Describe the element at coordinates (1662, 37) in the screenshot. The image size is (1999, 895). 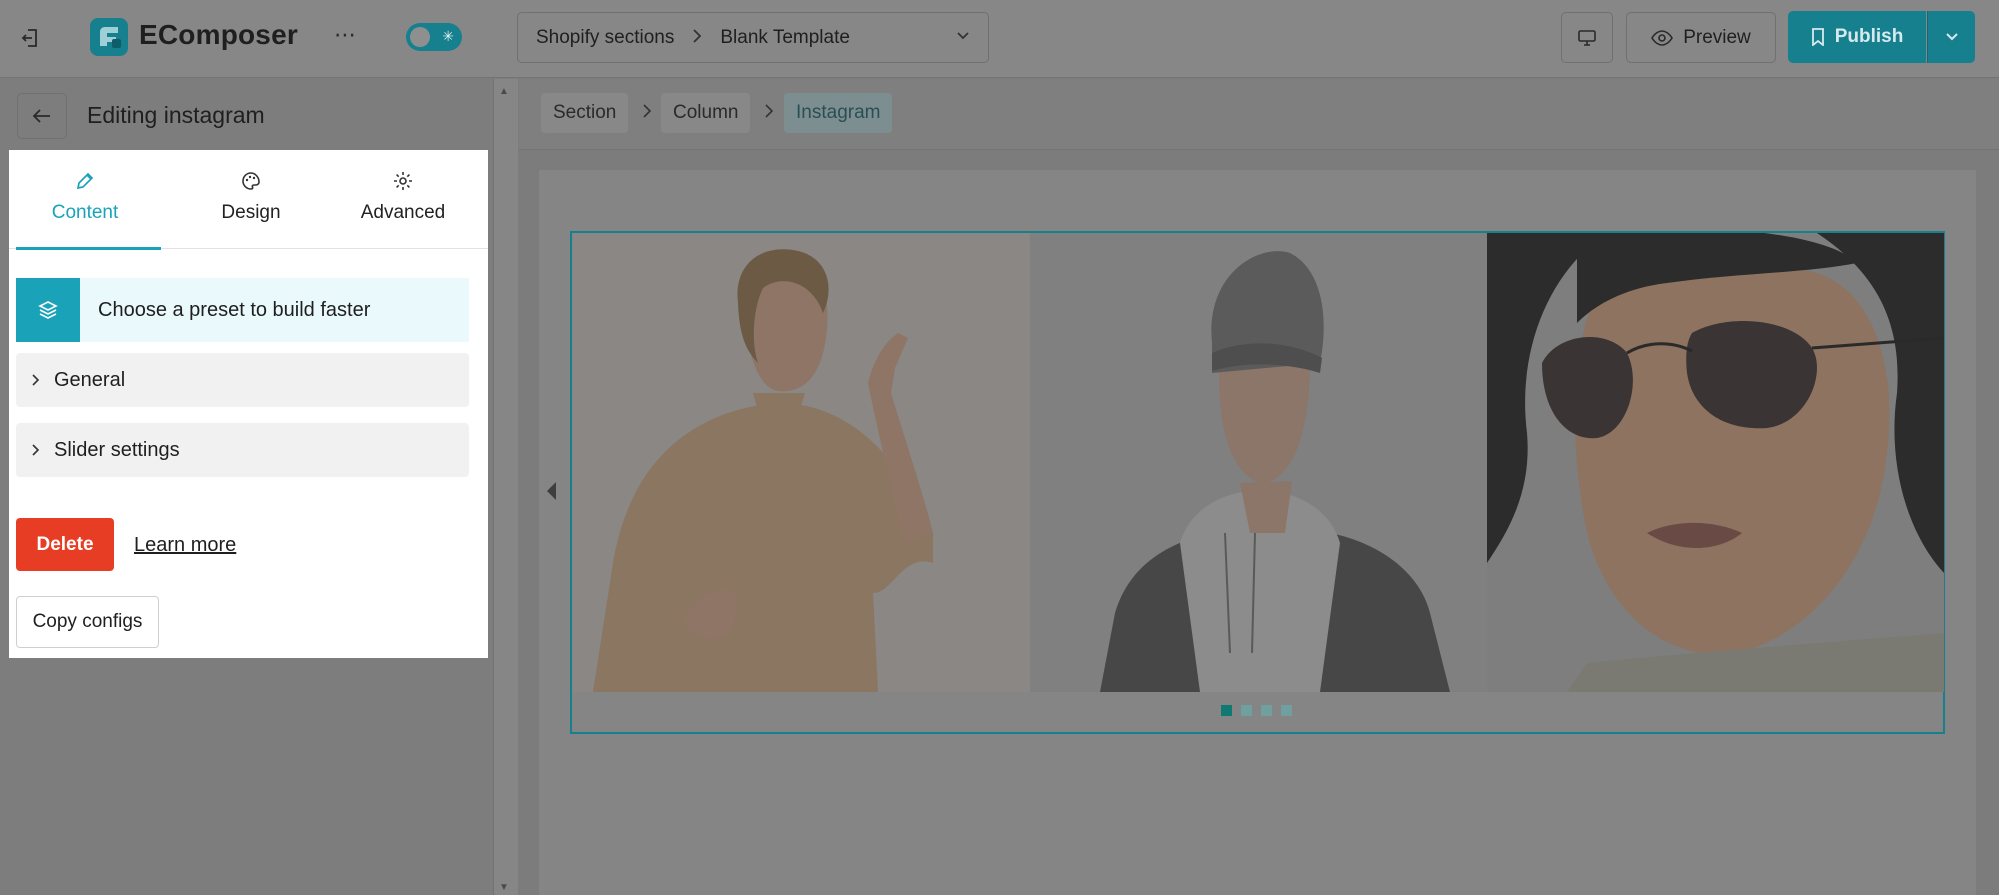
I see `eye-icon` at that location.